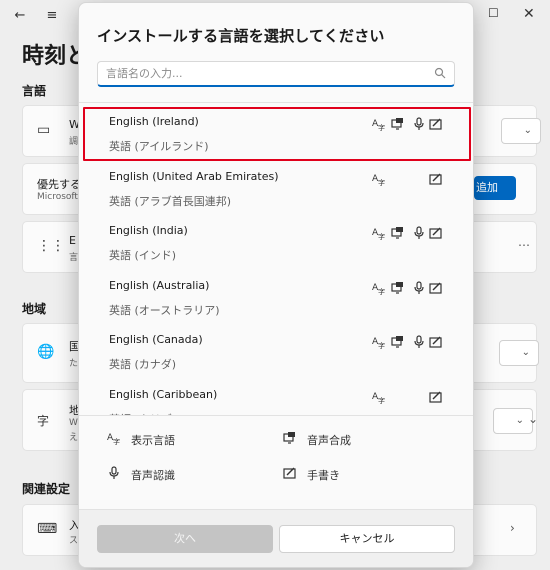  Describe the element at coordinates (276, 415) in the screenshot. I see `divider` at that location.